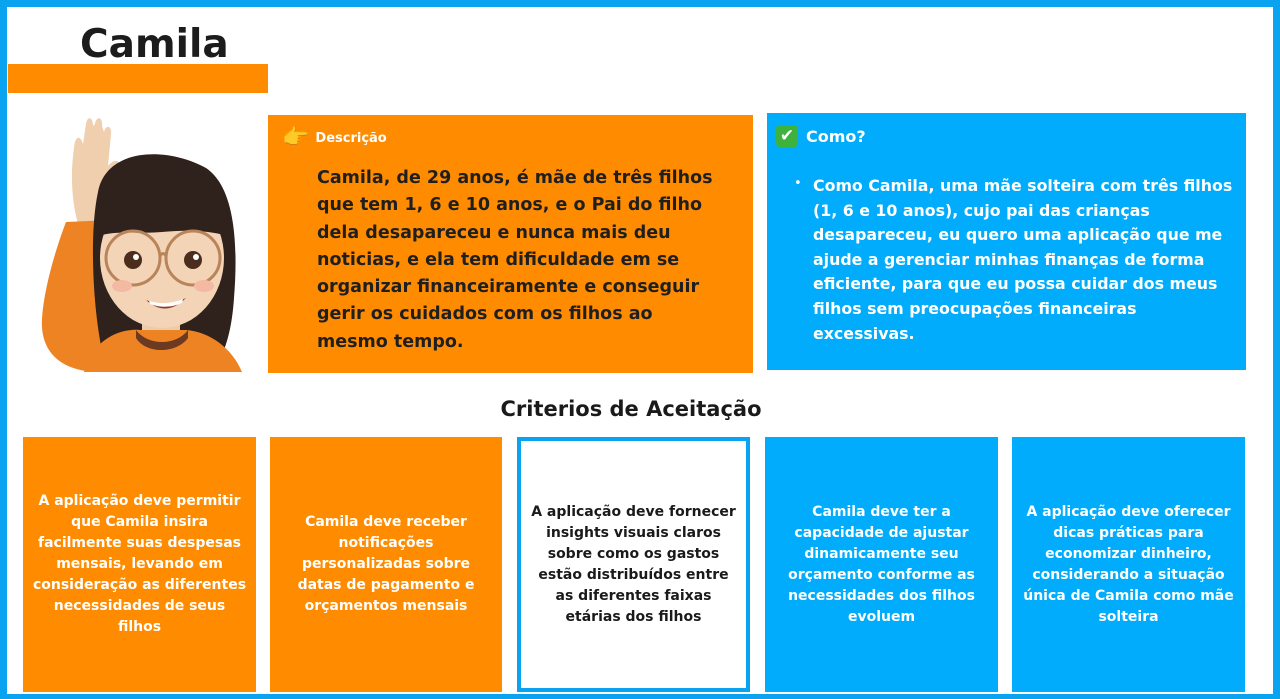 Image resolution: width=1280 pixels, height=699 pixels. I want to click on persona-name: Camila, so click(154, 44).